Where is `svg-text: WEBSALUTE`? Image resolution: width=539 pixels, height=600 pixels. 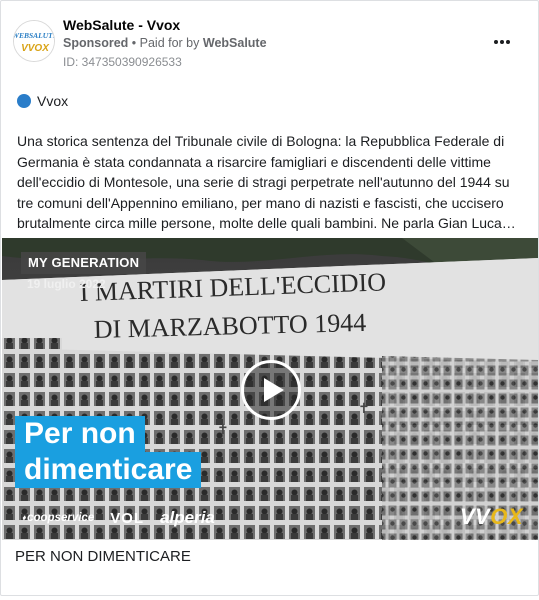 svg-text: WEBSALUTE is located at coordinates (34, 35).